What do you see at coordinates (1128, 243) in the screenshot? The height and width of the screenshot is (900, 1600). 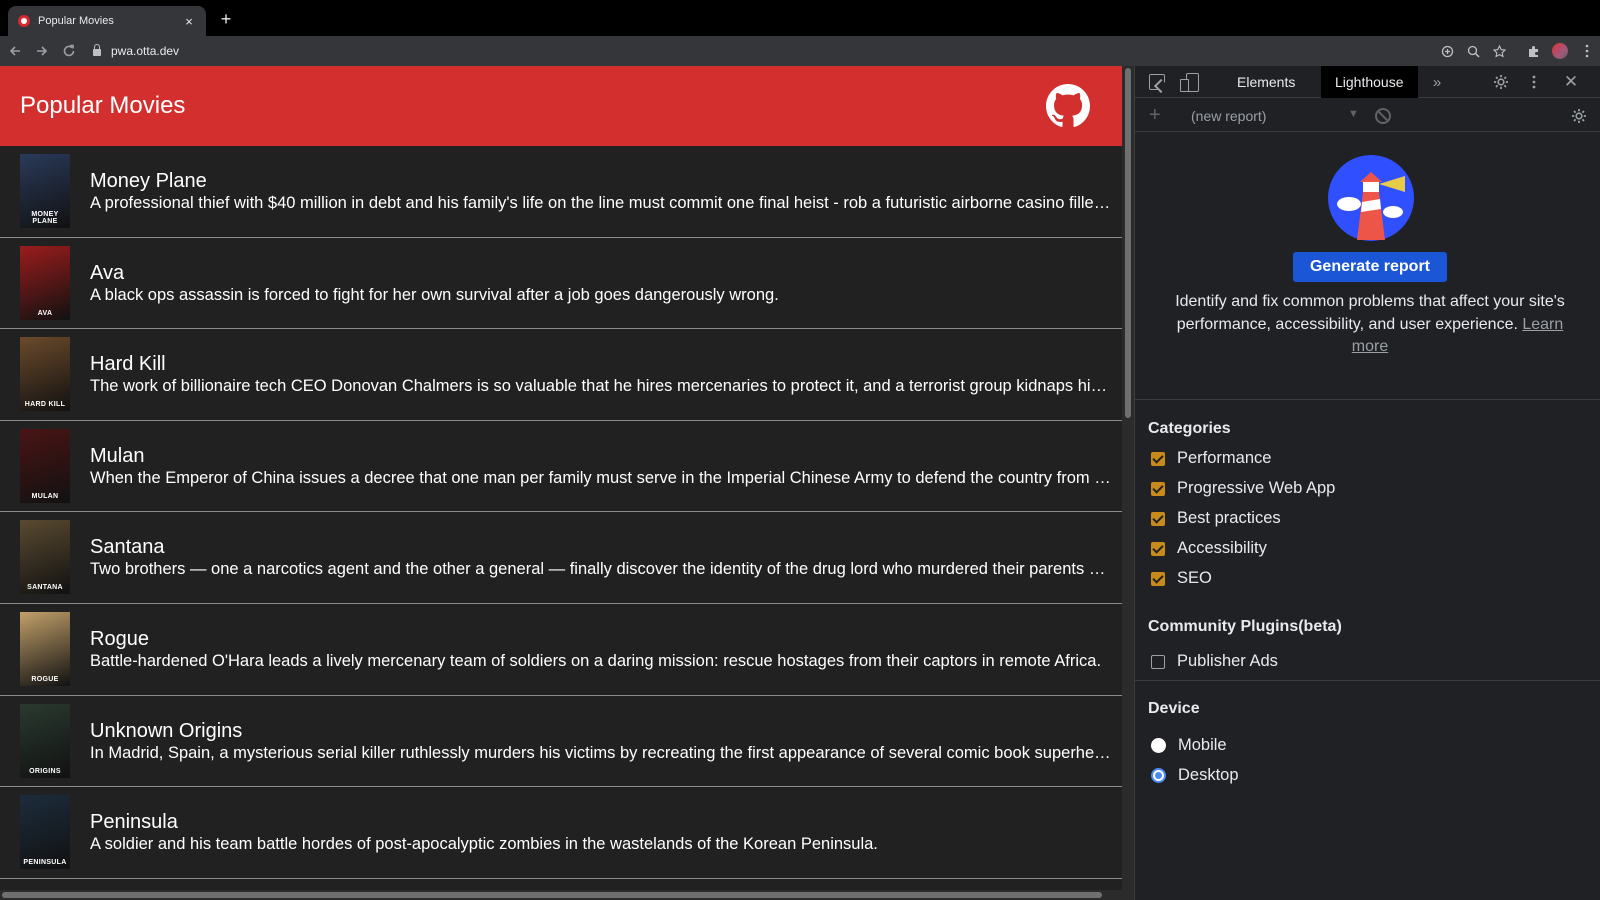 I see `vertical-scroll-thumb` at bounding box center [1128, 243].